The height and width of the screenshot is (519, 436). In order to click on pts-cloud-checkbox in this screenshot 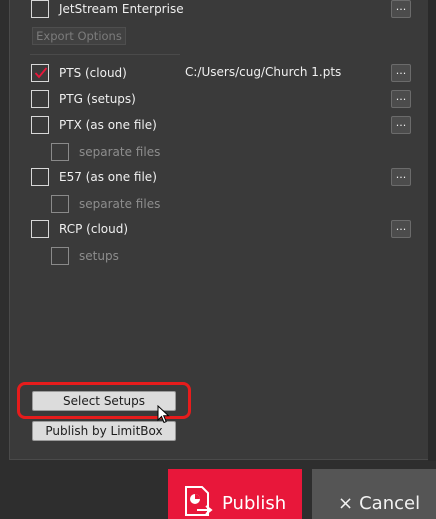, I will do `click(40, 73)`.